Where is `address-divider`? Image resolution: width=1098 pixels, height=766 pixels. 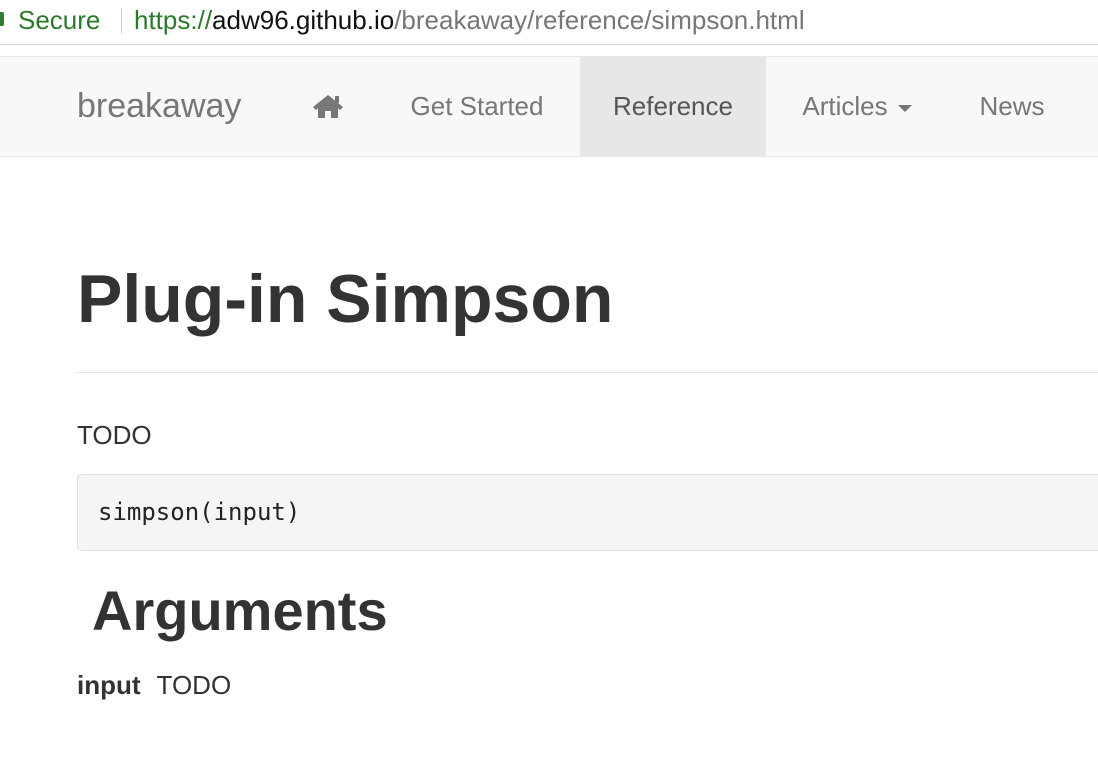
address-divider is located at coordinates (121, 21).